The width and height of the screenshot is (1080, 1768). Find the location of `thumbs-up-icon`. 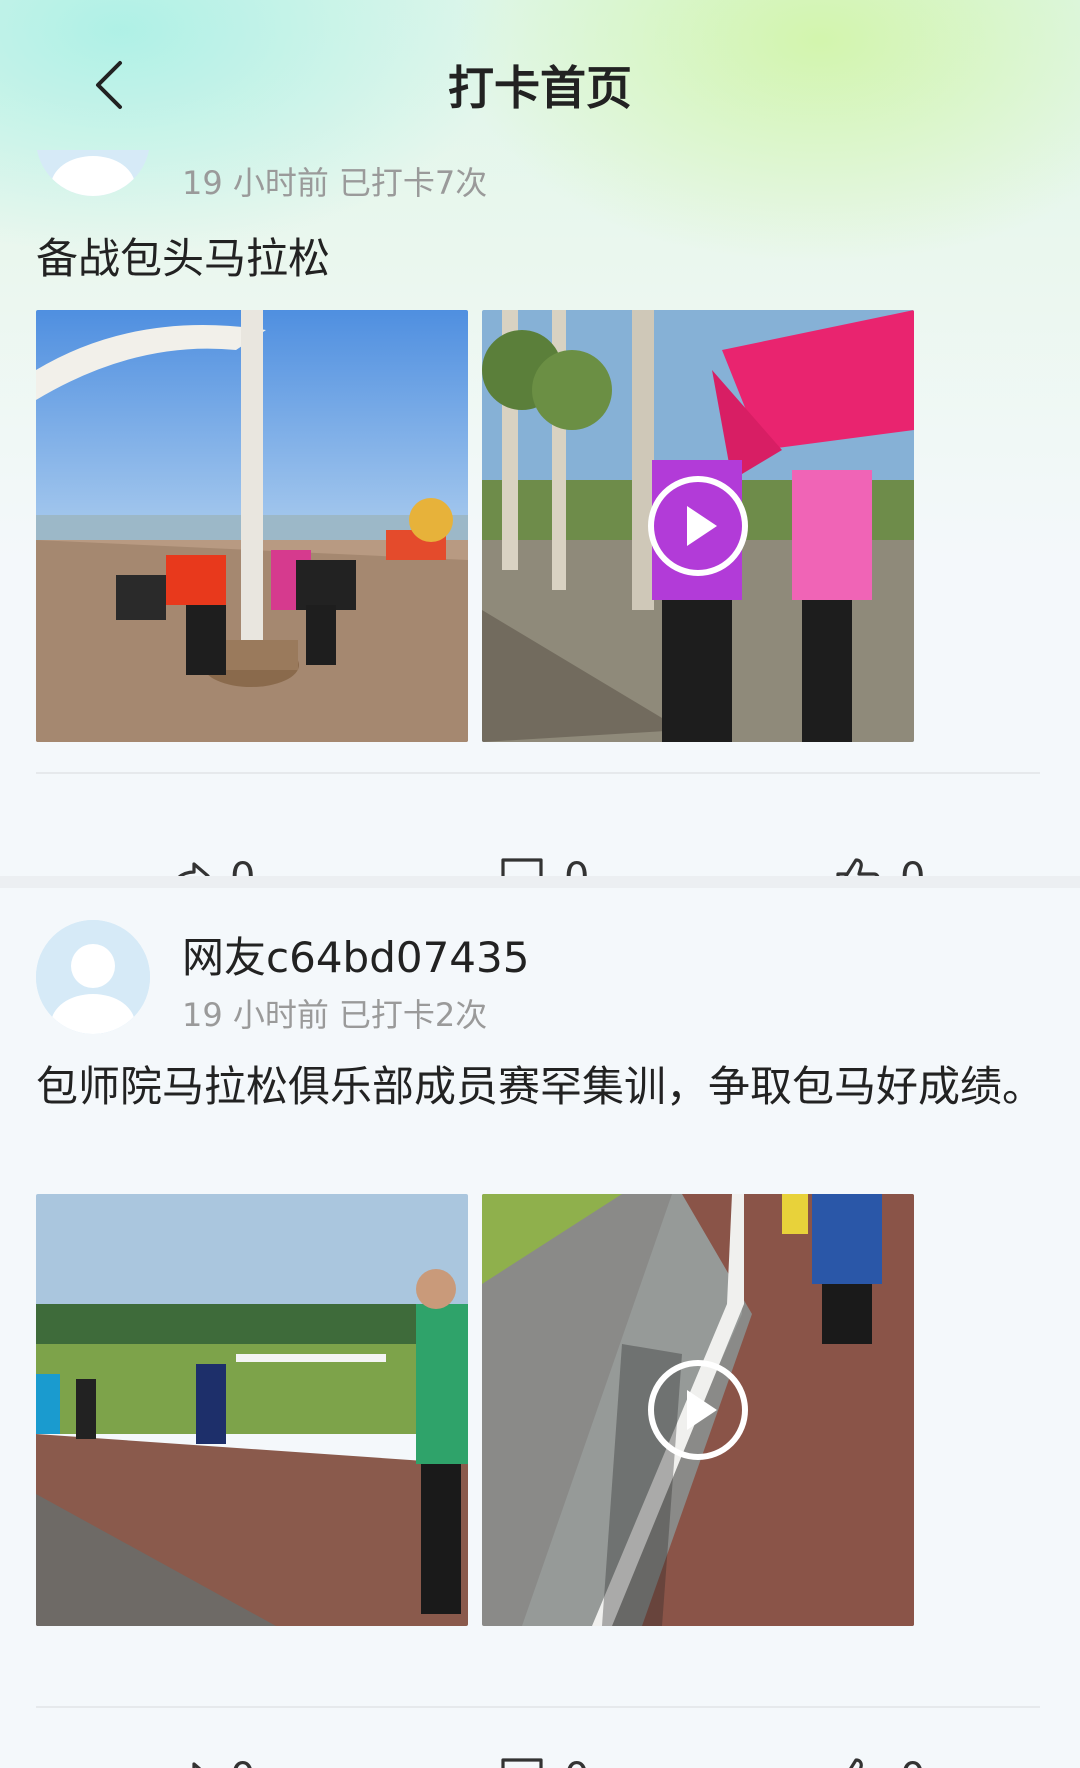

thumbs-up-icon is located at coordinates (856, 1763).